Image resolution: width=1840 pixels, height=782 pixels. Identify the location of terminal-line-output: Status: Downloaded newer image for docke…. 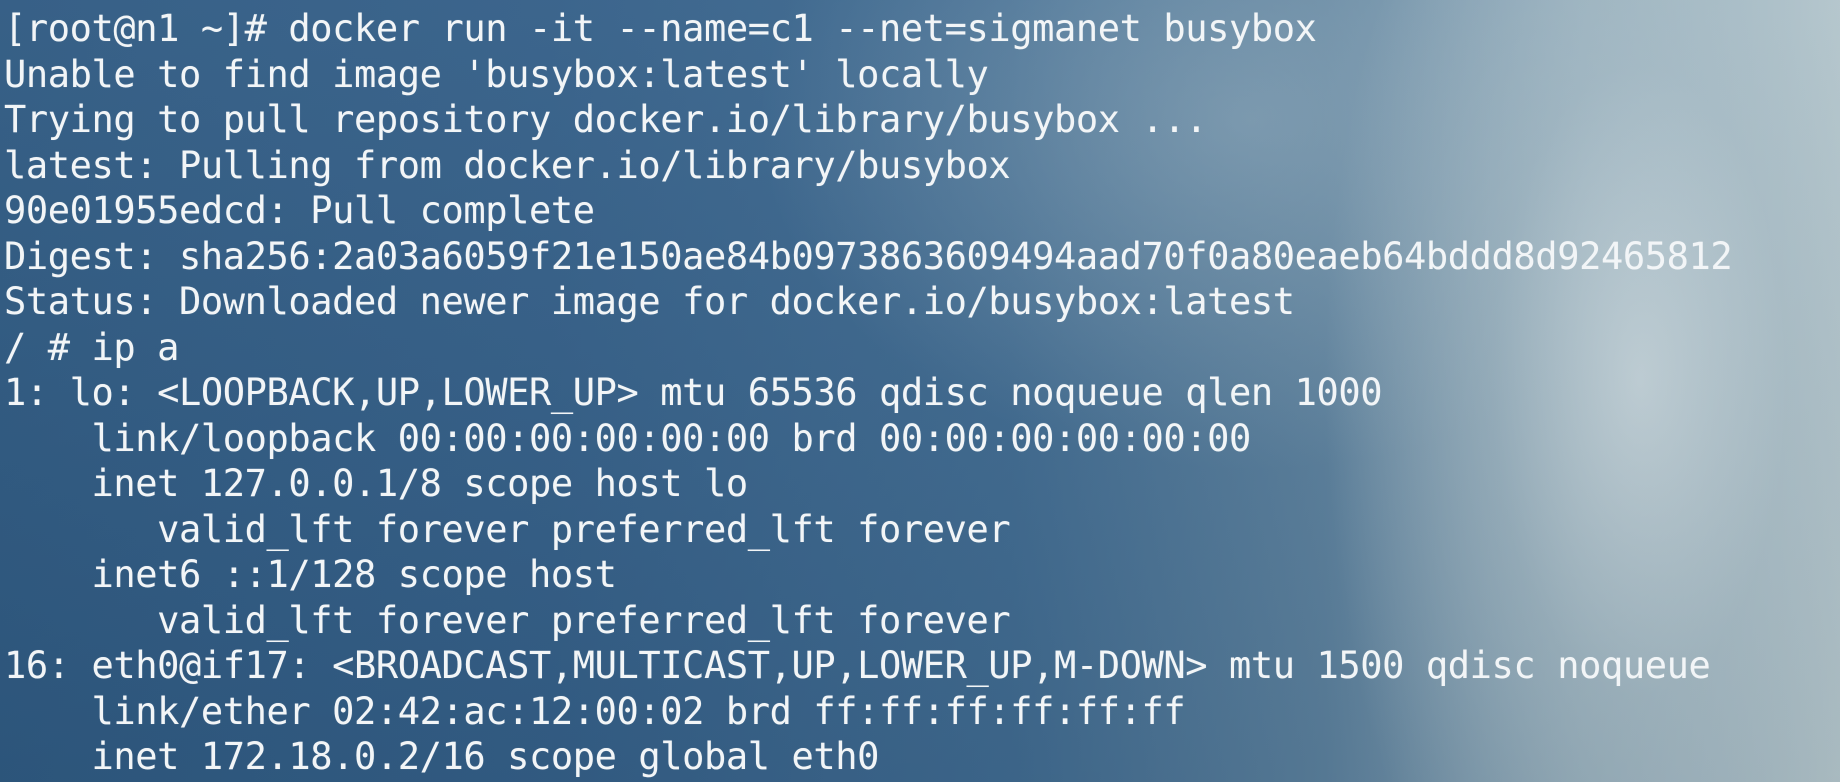
(649, 301).